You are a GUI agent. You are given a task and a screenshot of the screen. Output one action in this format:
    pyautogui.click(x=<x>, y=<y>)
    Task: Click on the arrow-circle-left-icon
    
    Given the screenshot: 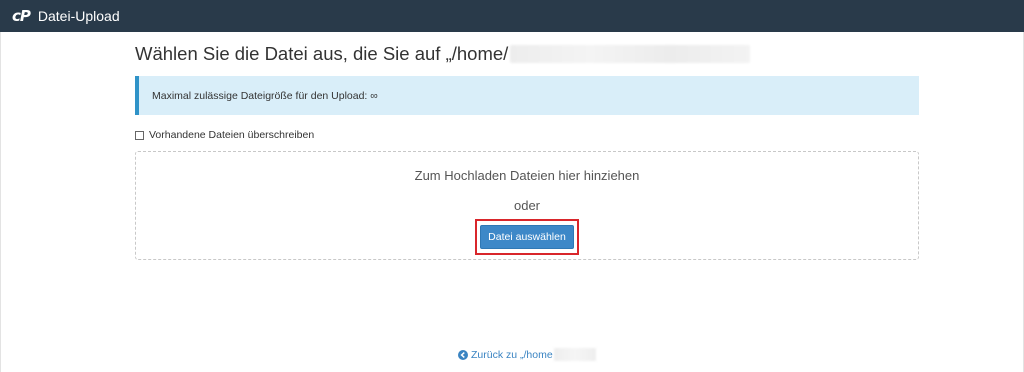 What is the action you would take?
    pyautogui.click(x=463, y=354)
    